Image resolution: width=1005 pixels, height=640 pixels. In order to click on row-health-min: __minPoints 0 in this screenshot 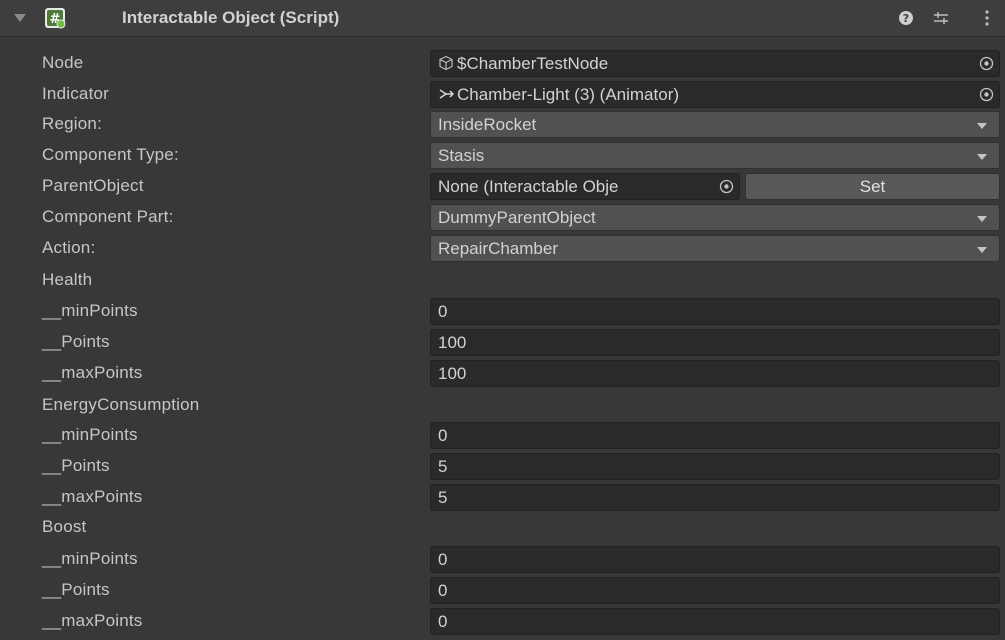, I will do `click(502, 311)`.